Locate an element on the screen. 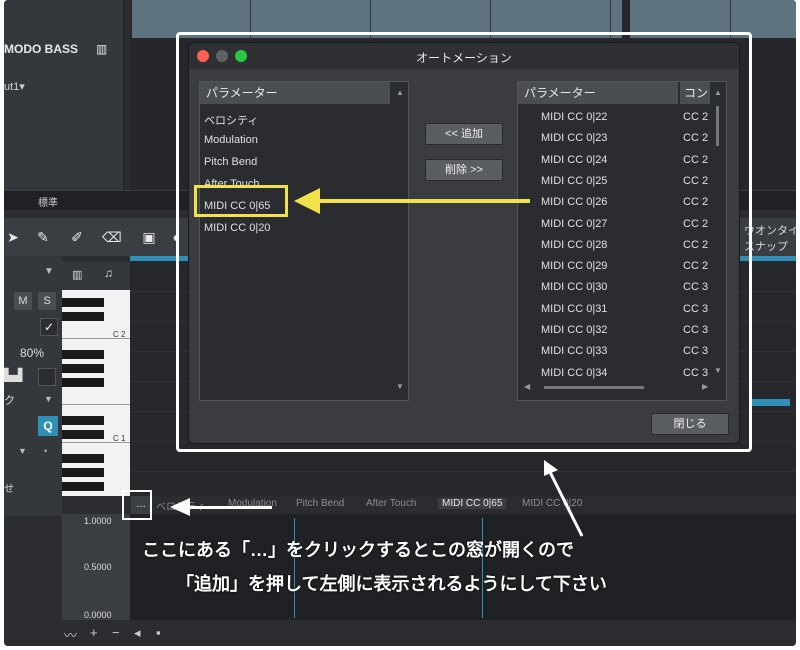 The width and height of the screenshot is (800, 650). drum-icon: ♫ is located at coordinates (108, 273).